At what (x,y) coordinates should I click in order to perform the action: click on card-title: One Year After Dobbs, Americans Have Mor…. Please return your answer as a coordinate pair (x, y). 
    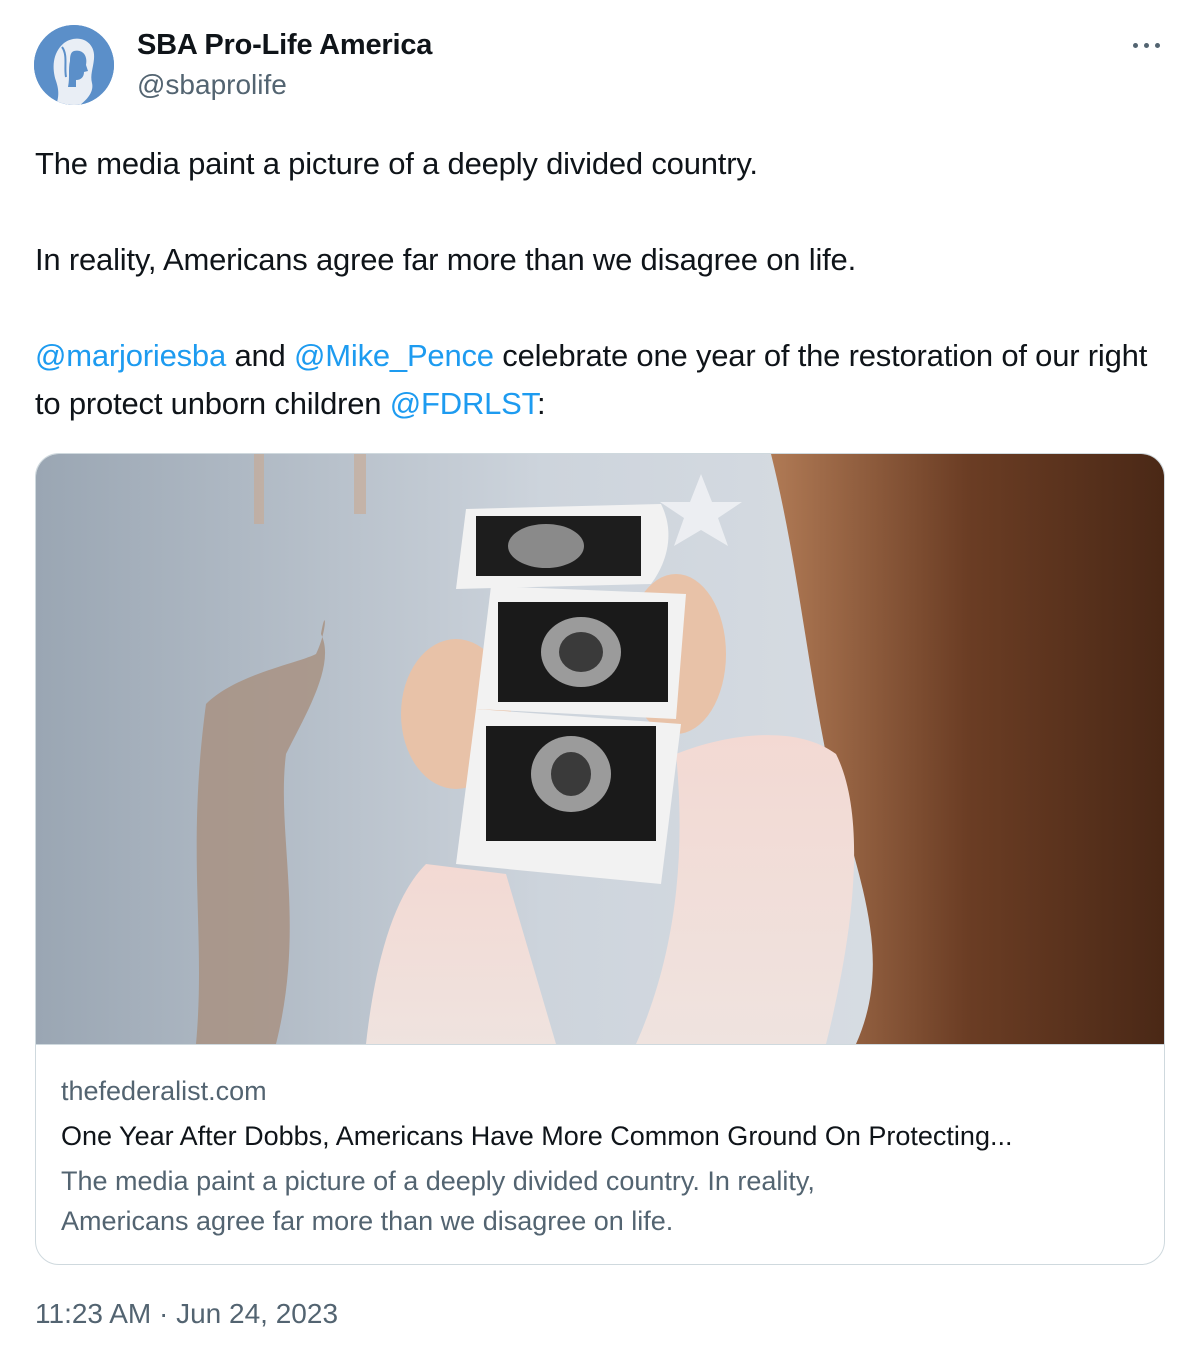
    Looking at the image, I should click on (537, 1136).